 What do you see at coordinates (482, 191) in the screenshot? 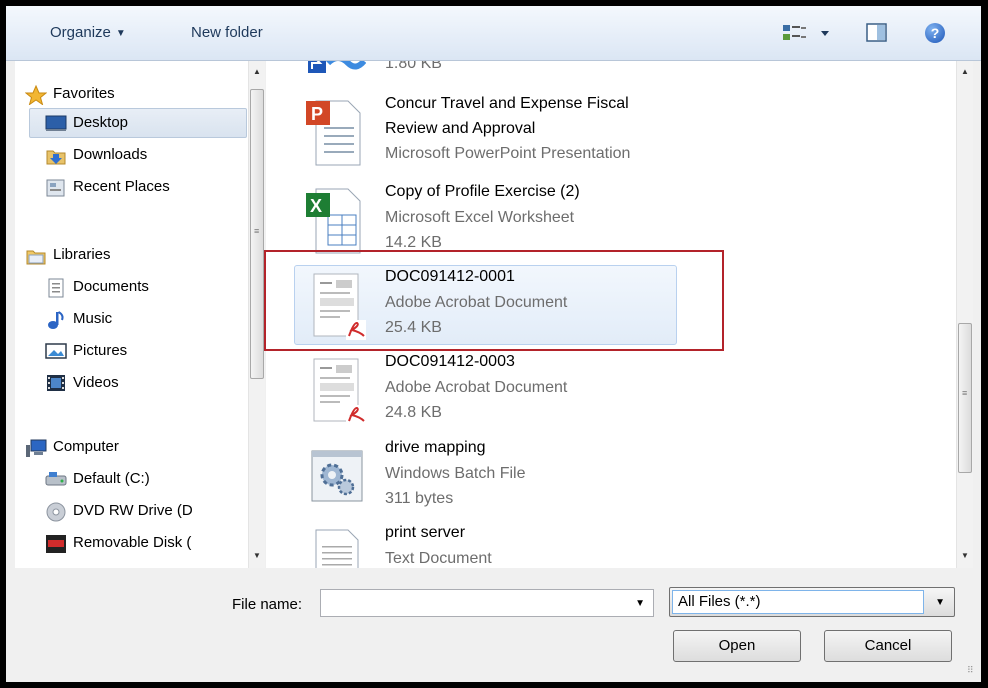
I see `file-name: Copy of Profile Exercise (2)` at bounding box center [482, 191].